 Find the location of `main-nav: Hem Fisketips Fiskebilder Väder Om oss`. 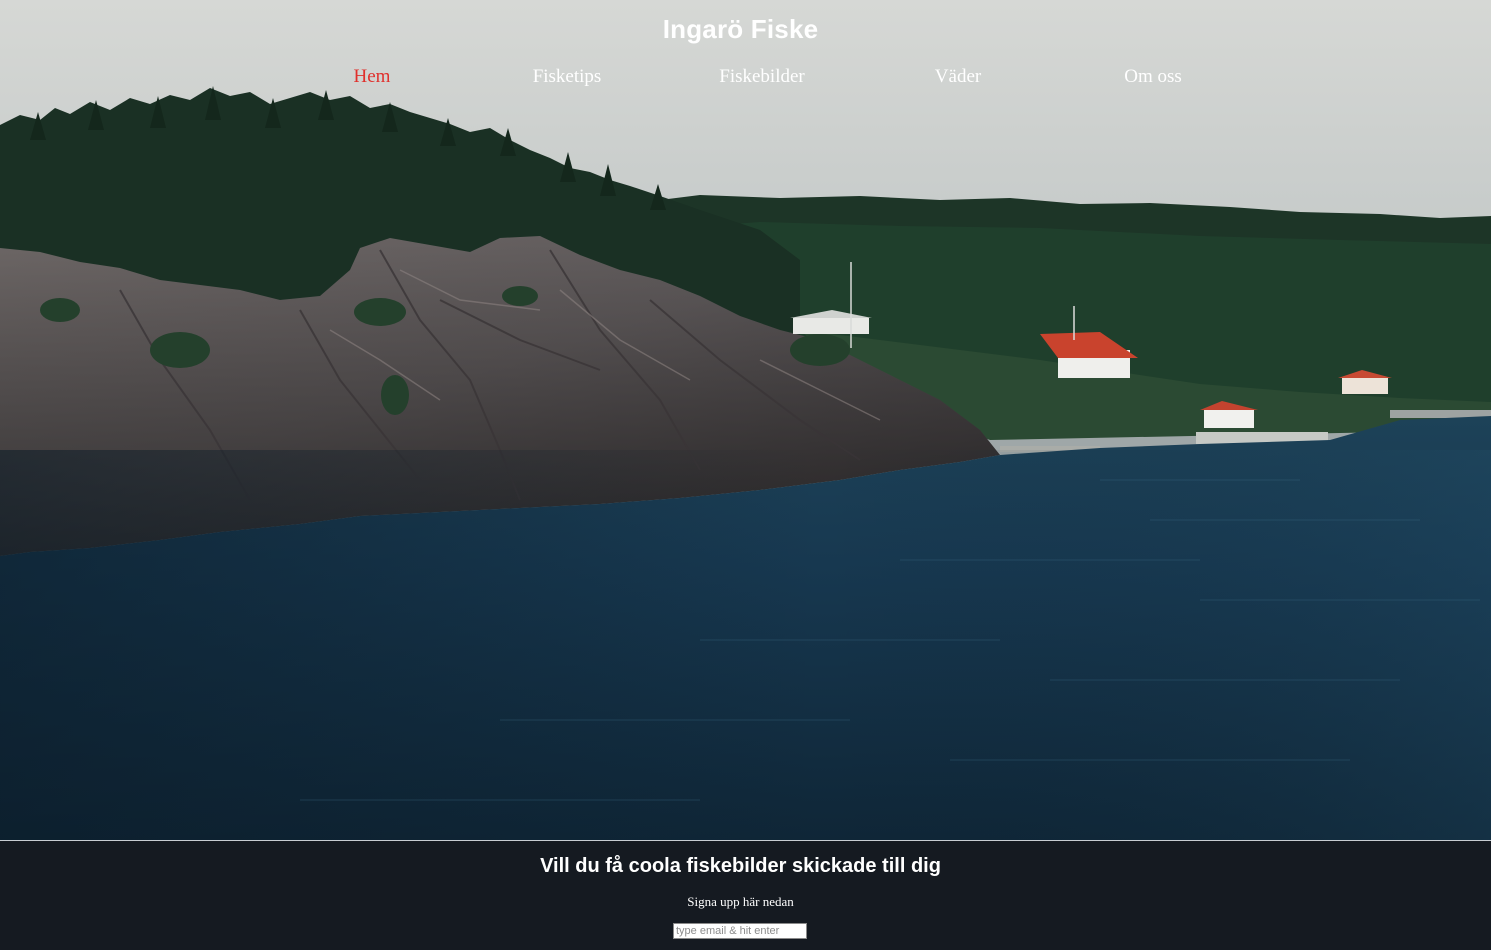

main-nav: Hem Fisketips Fiskebilder Väder Om oss is located at coordinates (745, 80).